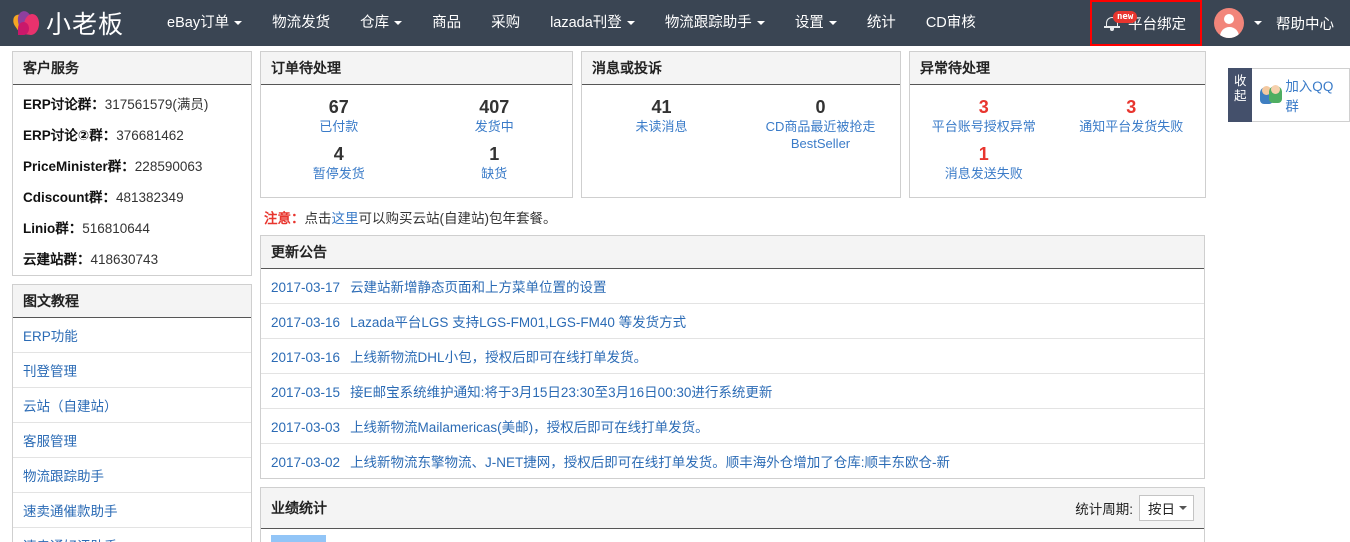 This screenshot has width=1350, height=542. Describe the element at coordinates (116, 228) in the screenshot. I see `group-number: 516810644` at that location.